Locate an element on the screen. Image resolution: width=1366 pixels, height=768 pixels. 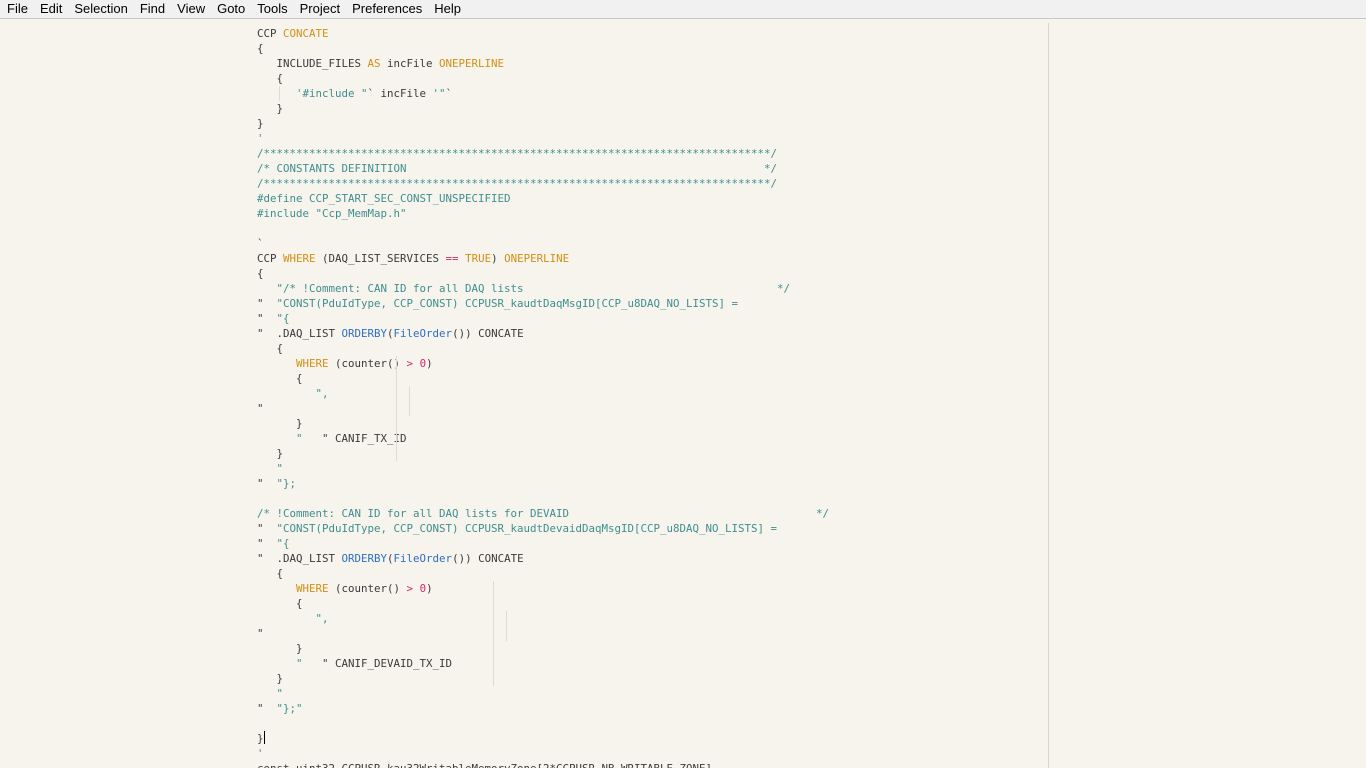
menu-preferences: Preferences is located at coordinates (387, 9).